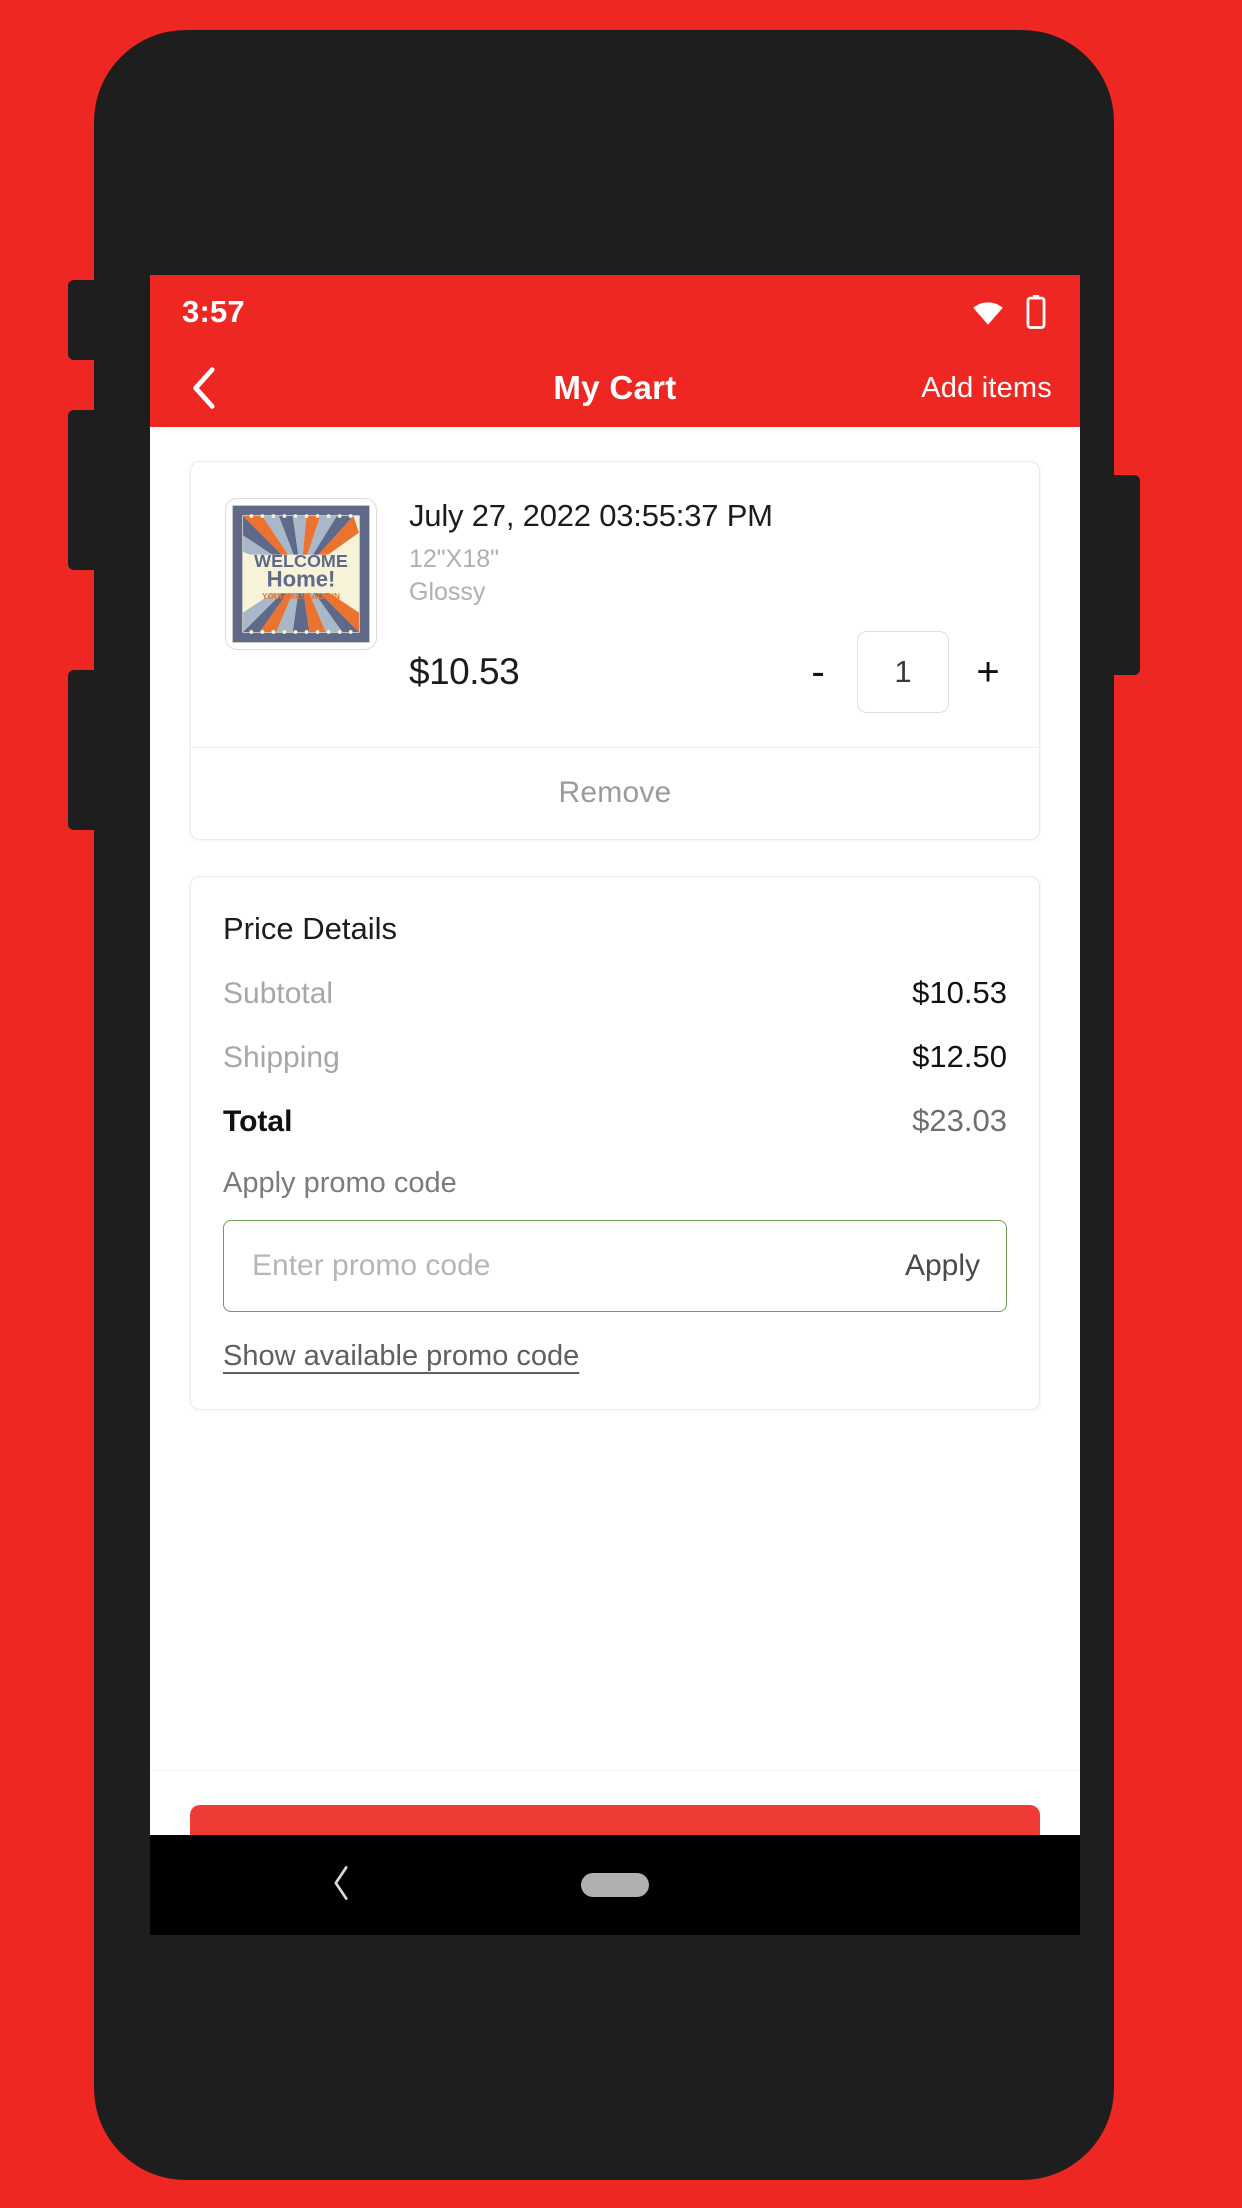 The image size is (1242, 2208). Describe the element at coordinates (1008, 312) in the screenshot. I see `status-icons` at that location.